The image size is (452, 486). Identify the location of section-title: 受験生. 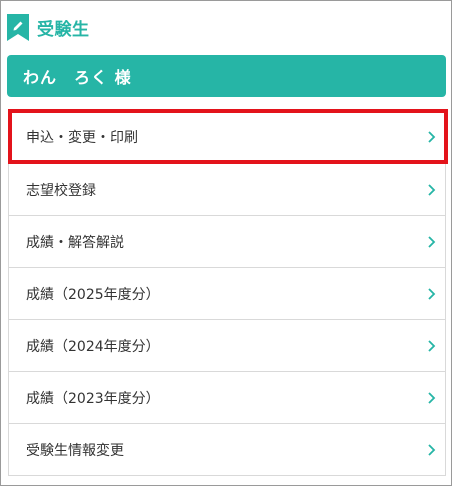
(63, 29).